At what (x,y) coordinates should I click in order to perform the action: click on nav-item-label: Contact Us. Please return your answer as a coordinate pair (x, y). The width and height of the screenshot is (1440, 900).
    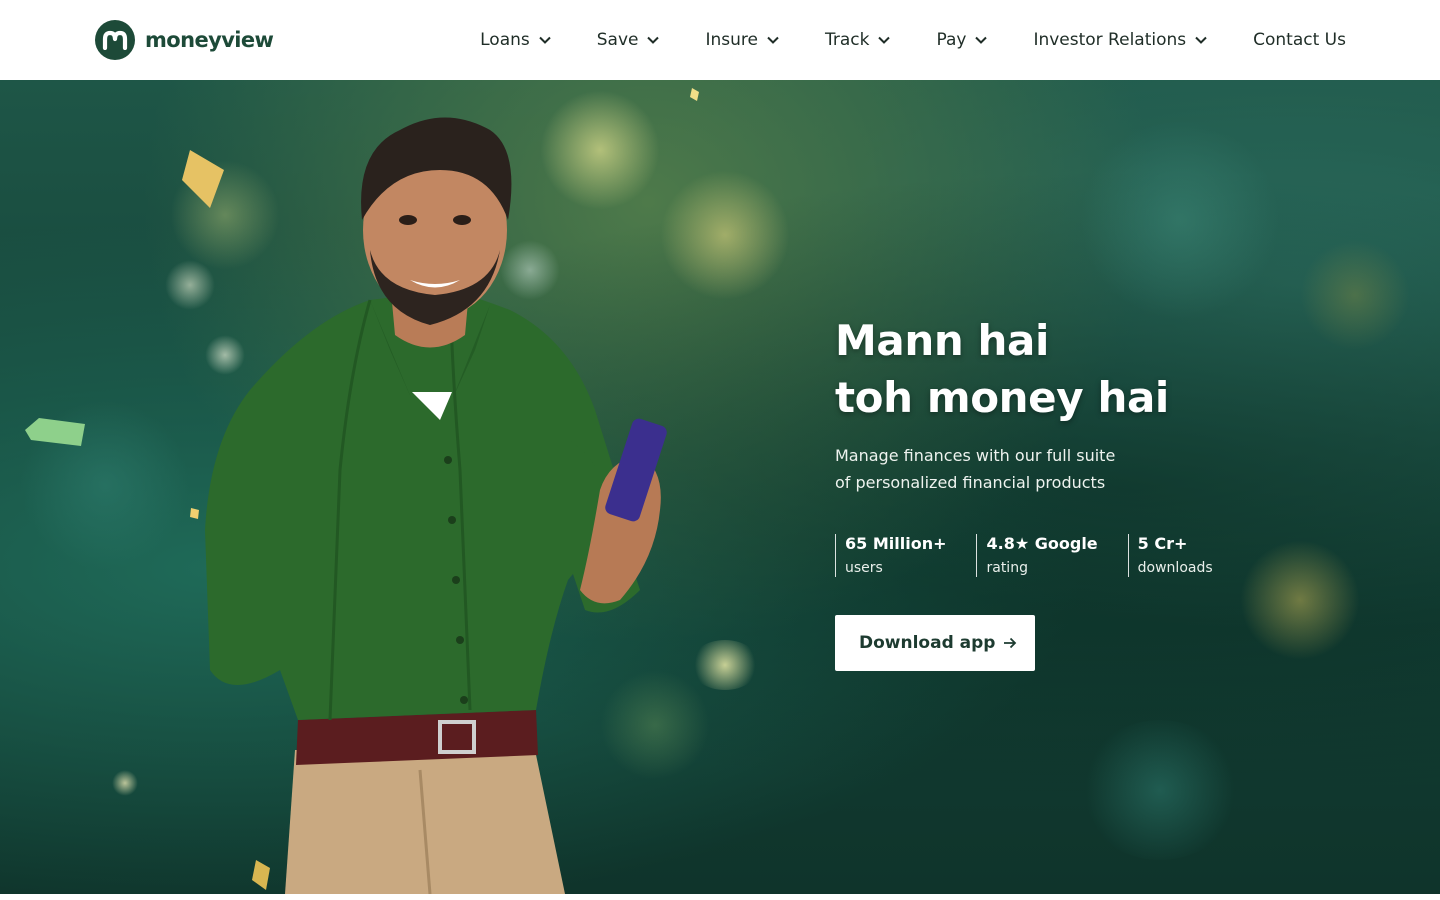
    Looking at the image, I should click on (1299, 40).